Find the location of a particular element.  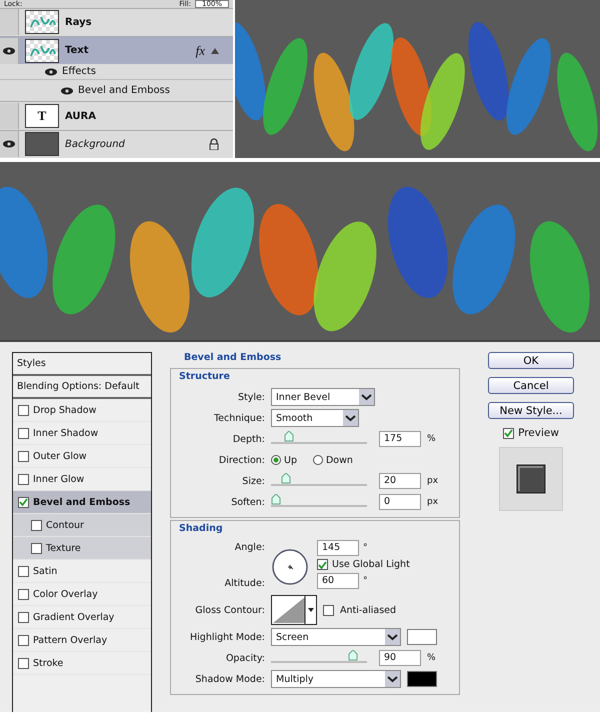

number-field: 20 is located at coordinates (400, 481).